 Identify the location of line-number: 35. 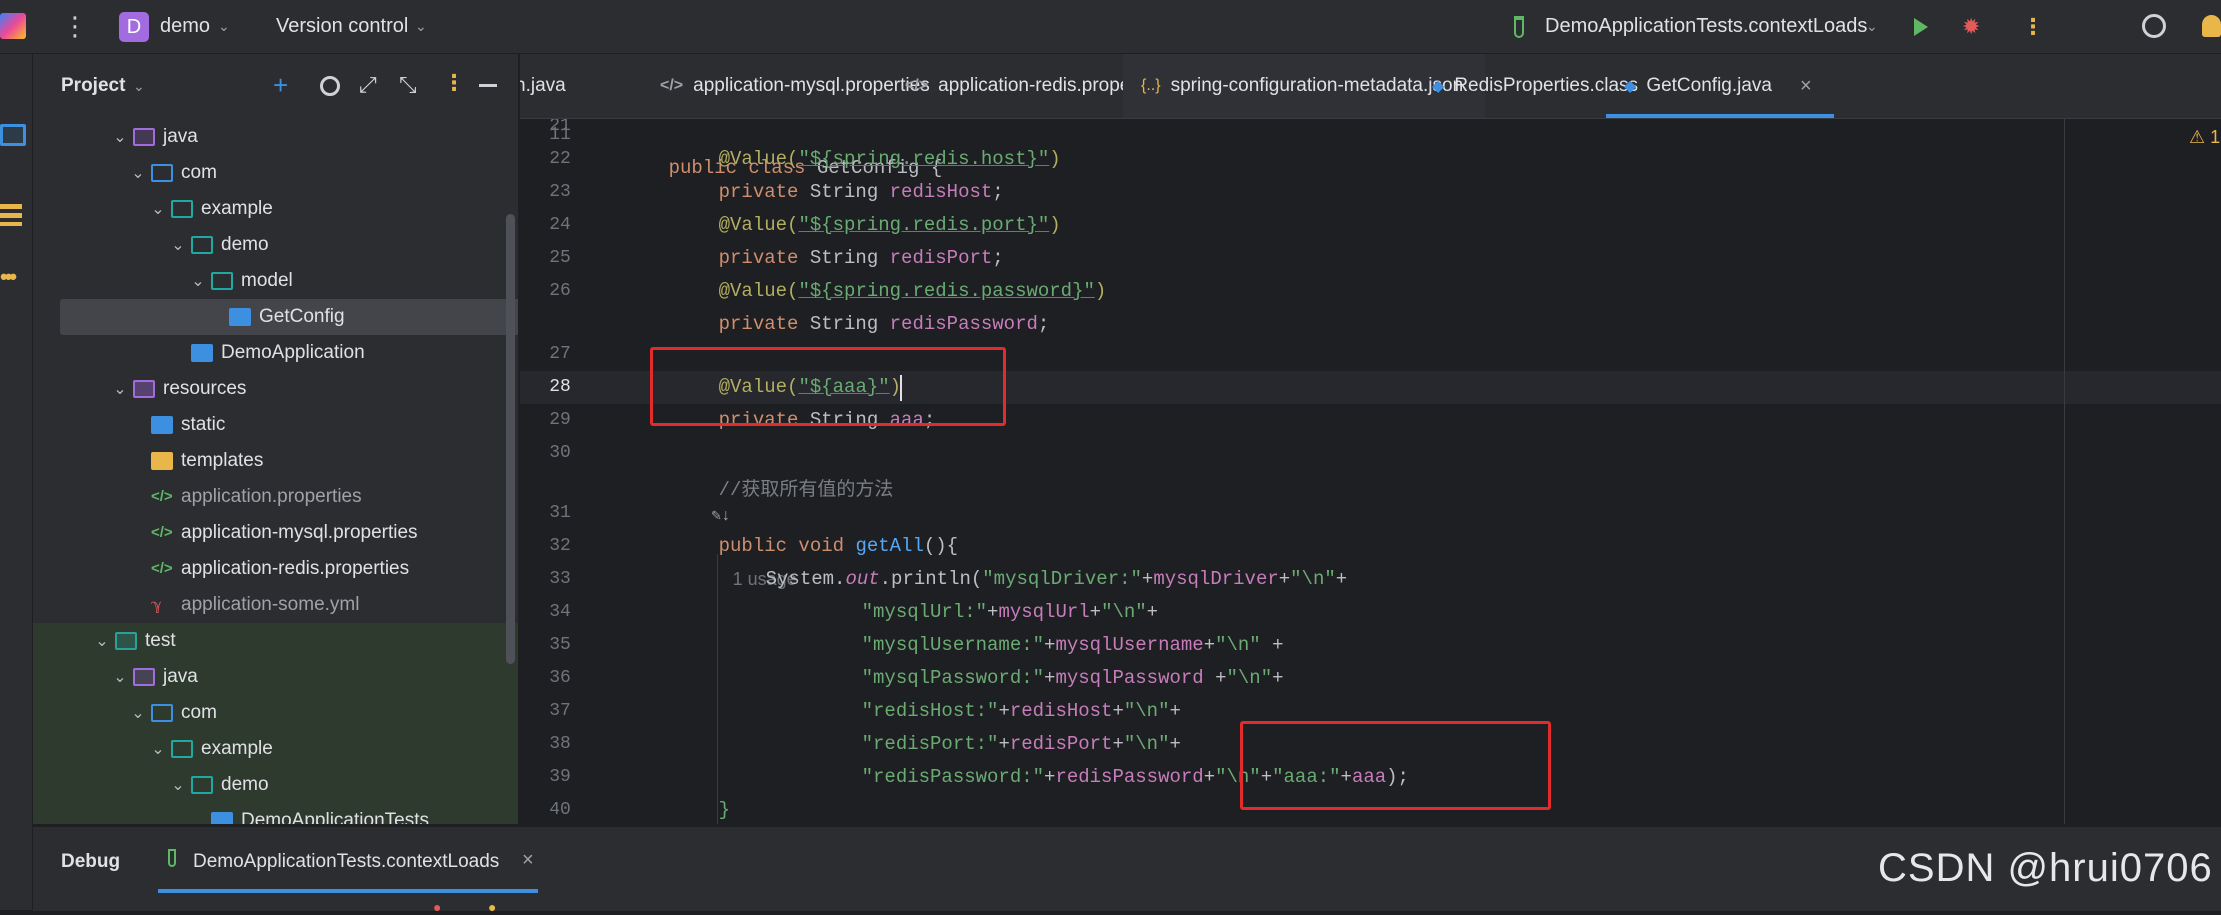
(560, 645).